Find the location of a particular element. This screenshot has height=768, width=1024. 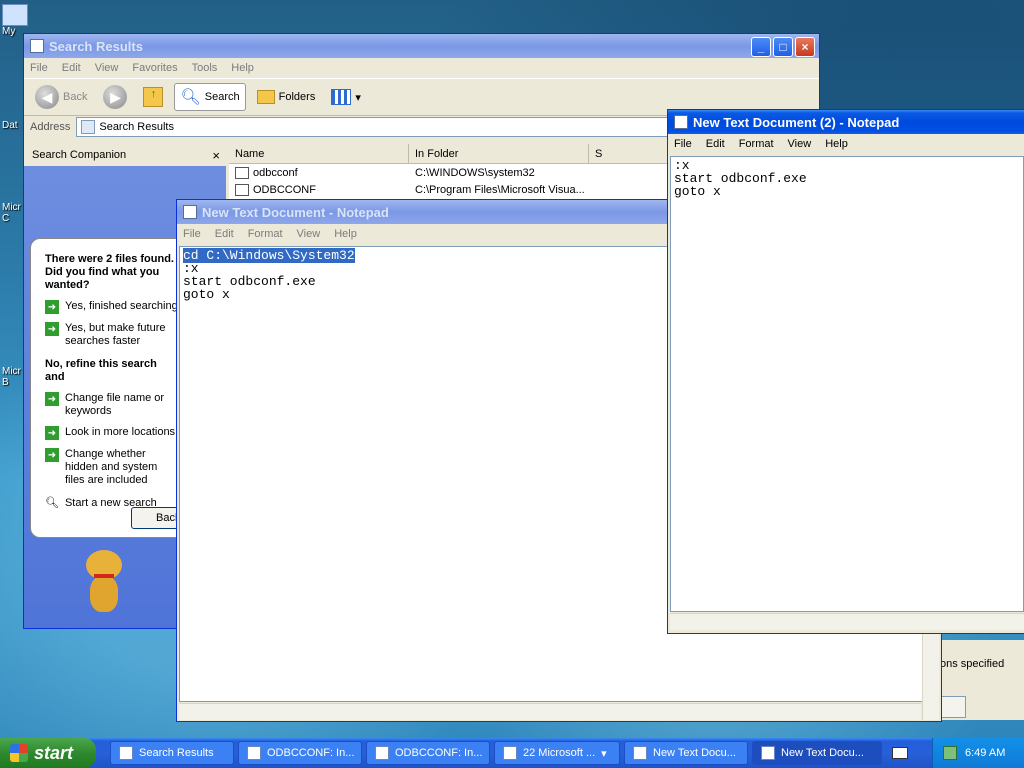

row-name: odbcconf is located at coordinates (275, 172).